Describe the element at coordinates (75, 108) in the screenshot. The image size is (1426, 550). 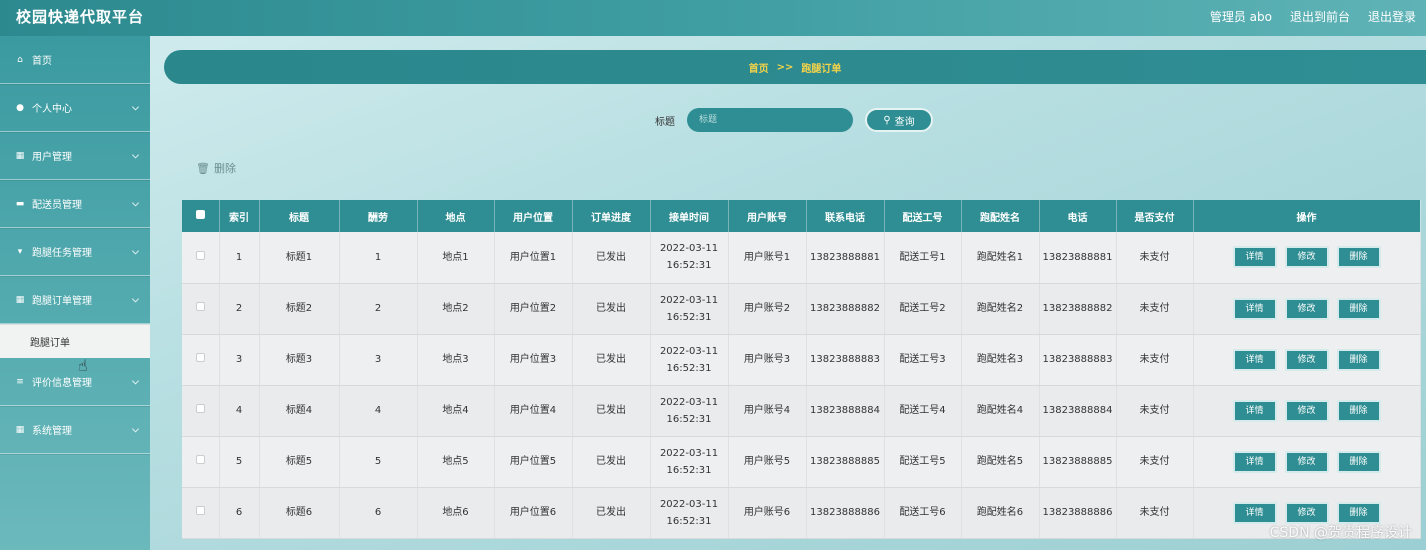
I see `sidebar-item-personal-center: ● 个人中心` at that location.